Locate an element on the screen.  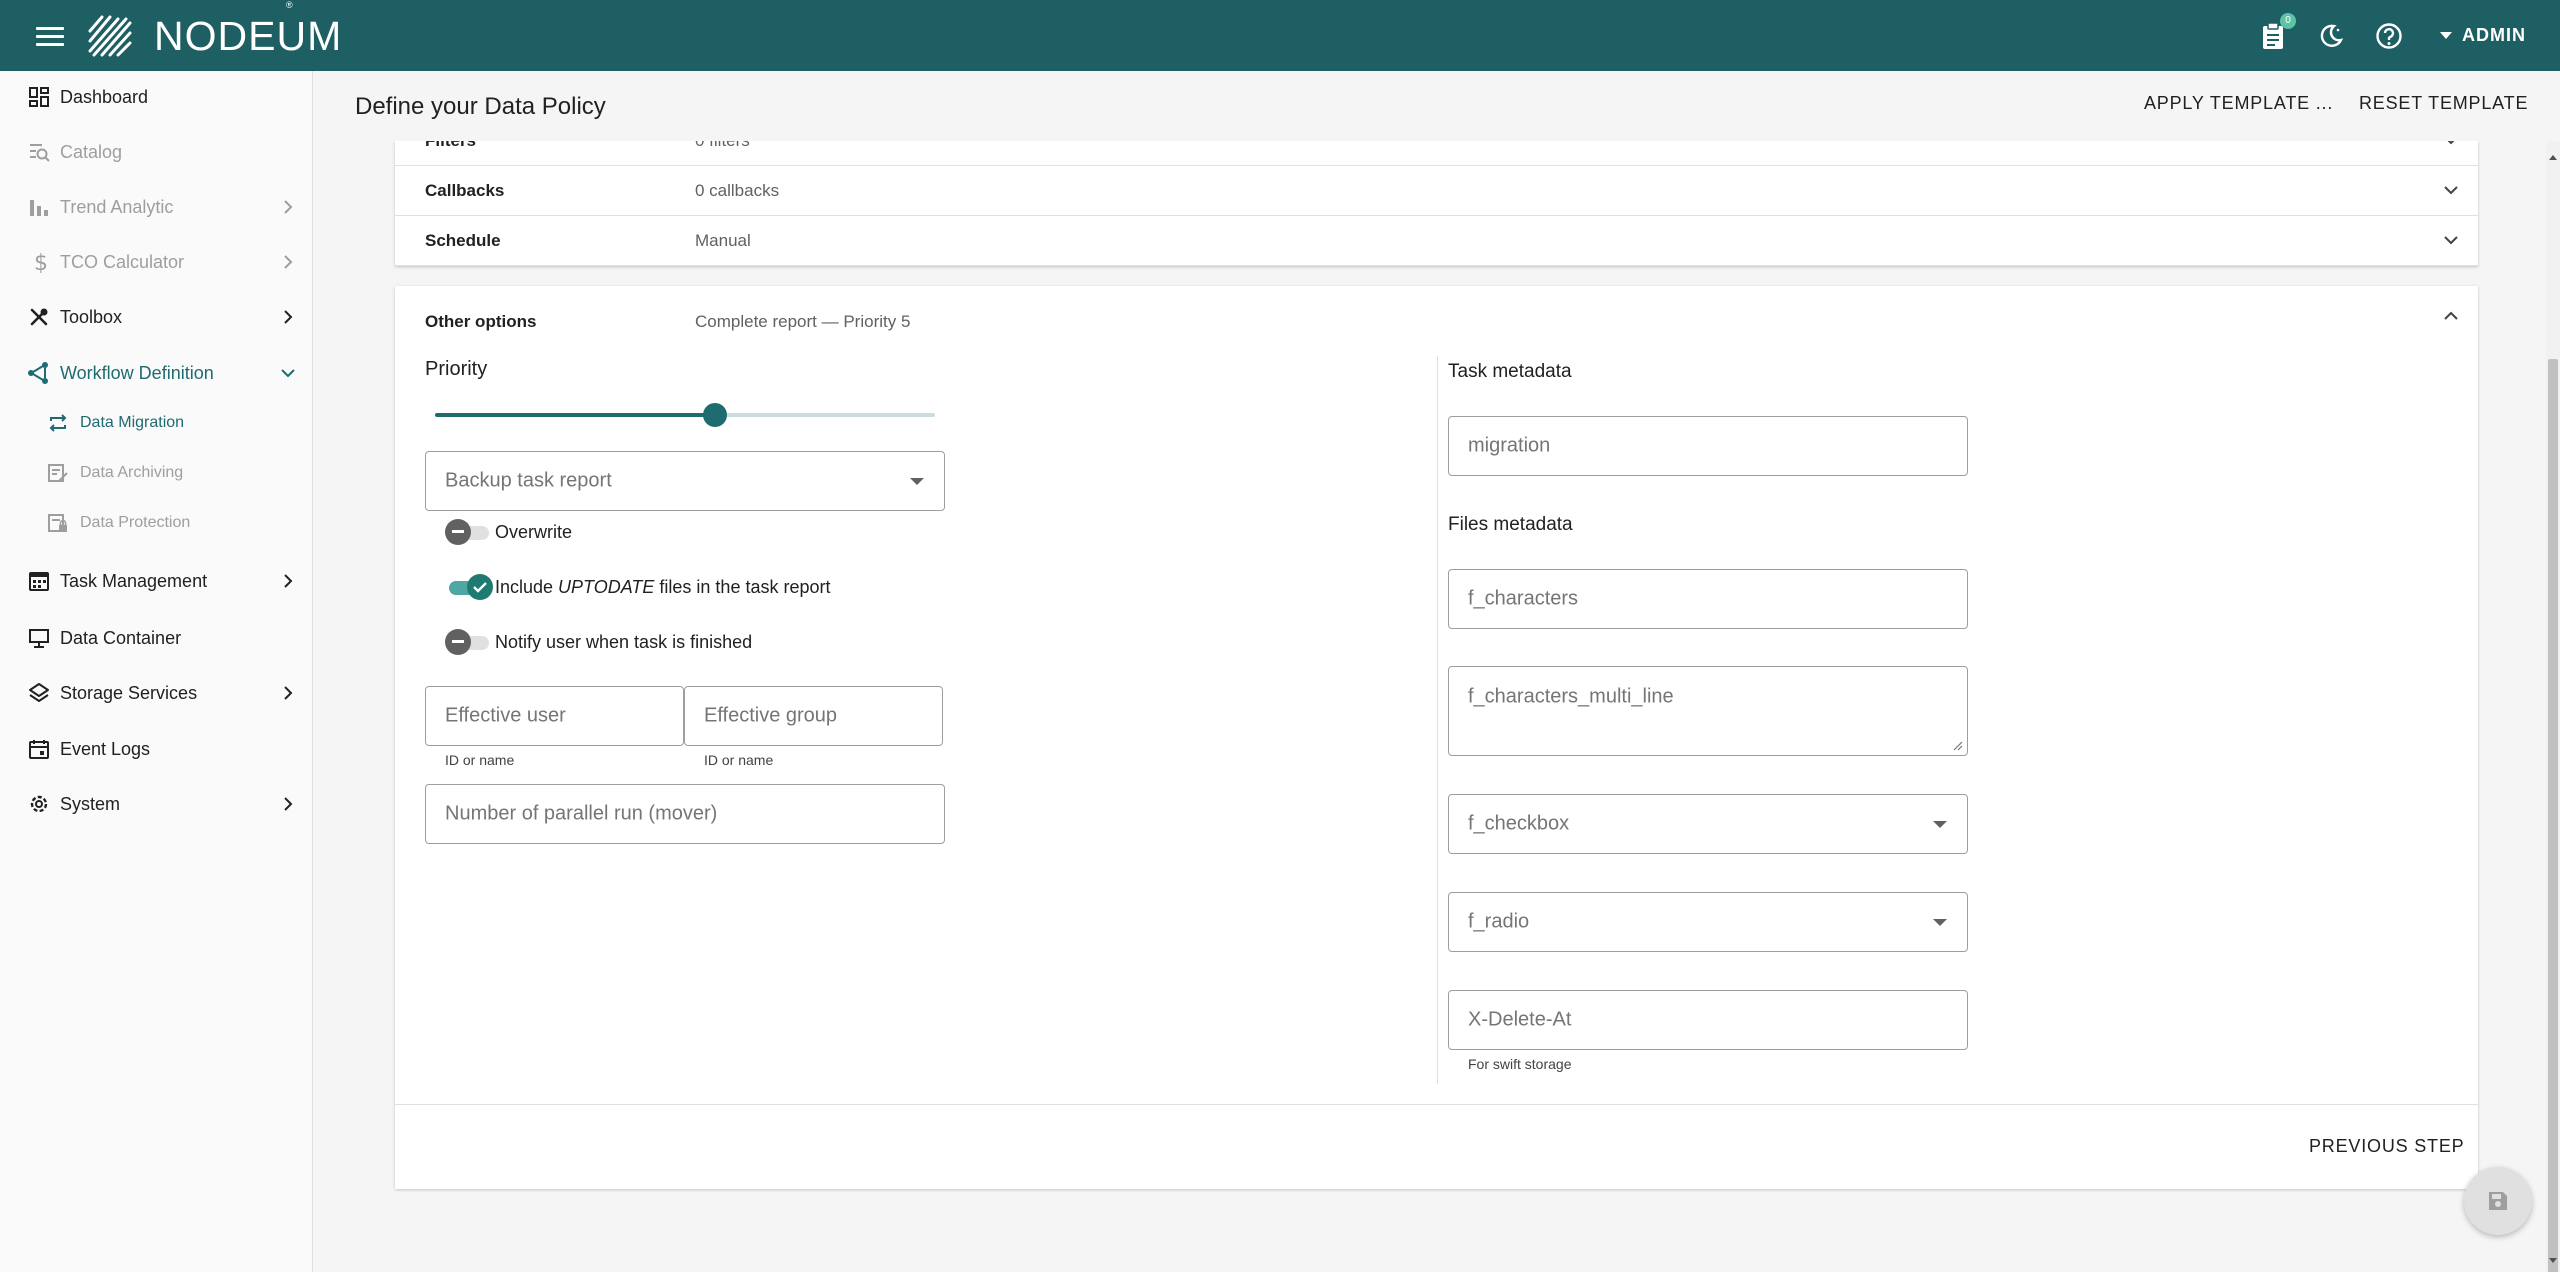
other-options-key: Other options is located at coordinates (481, 321).